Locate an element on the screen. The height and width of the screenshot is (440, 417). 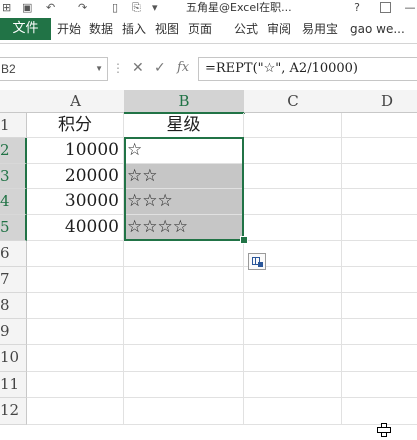
tab-easyuse: 易用宝 is located at coordinates (320, 29).